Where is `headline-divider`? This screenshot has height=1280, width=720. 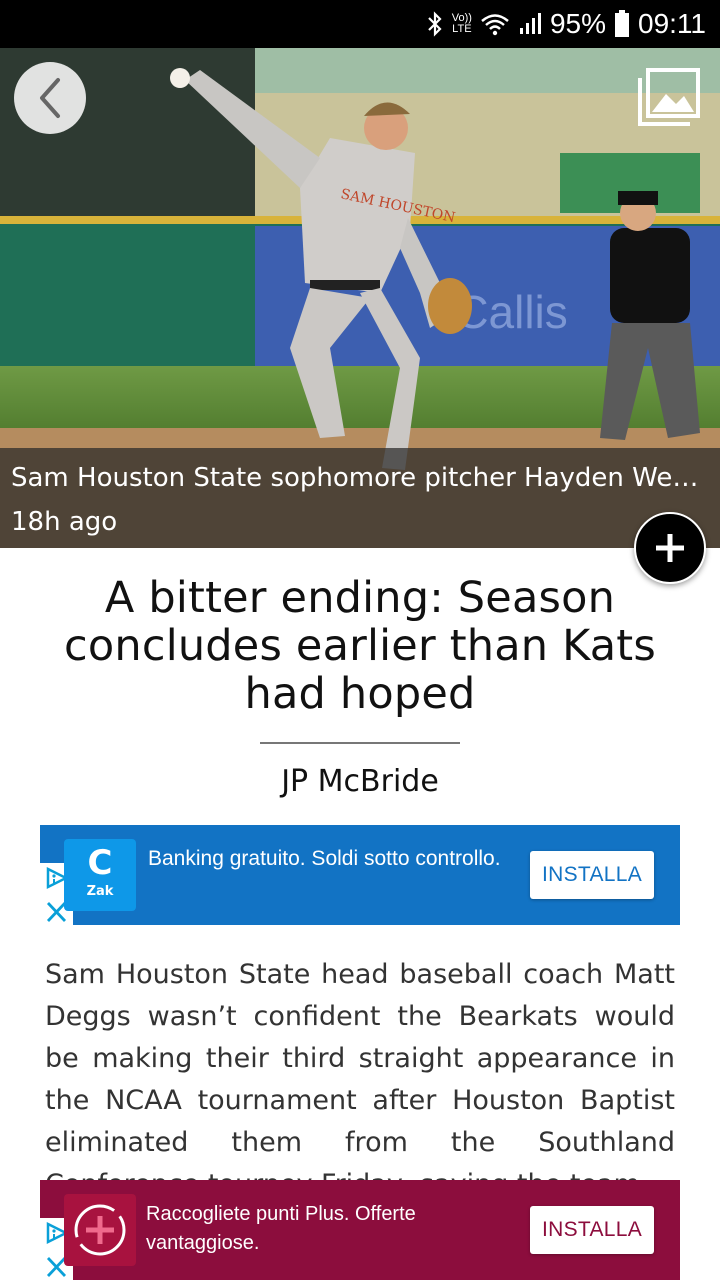
headline-divider is located at coordinates (360, 743).